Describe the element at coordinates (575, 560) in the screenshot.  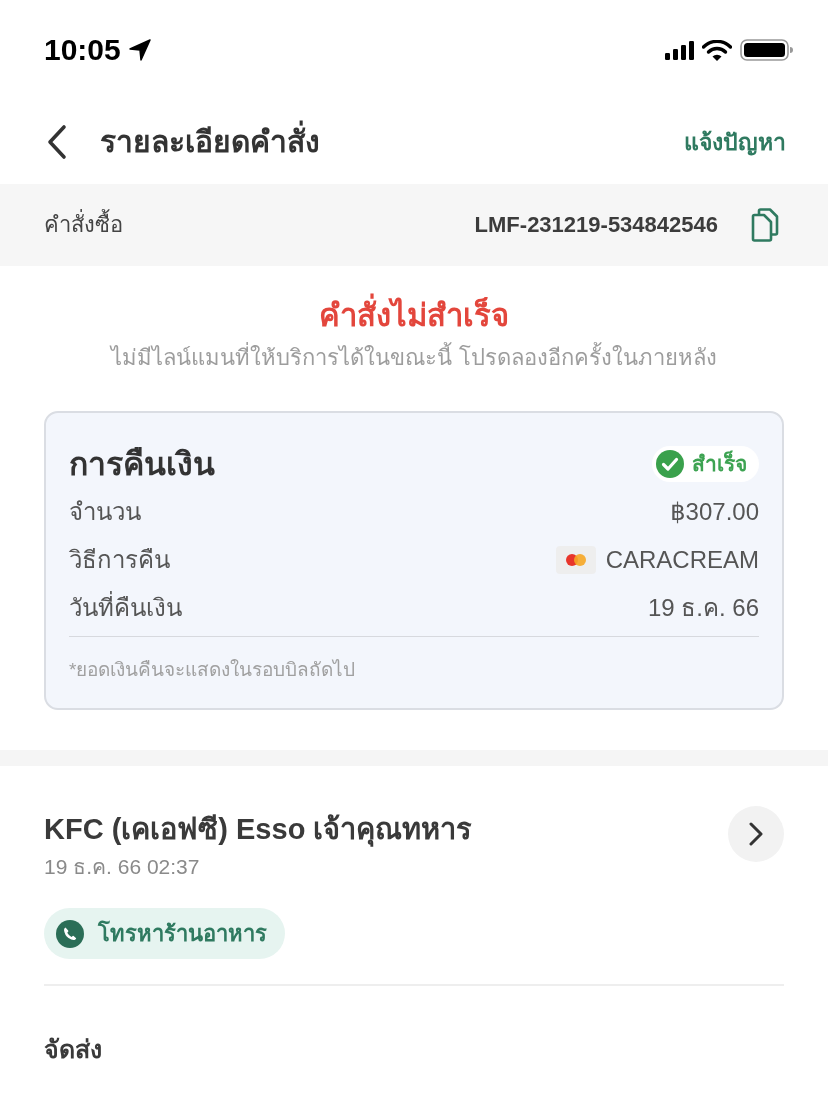
I see `payment-card-icon` at that location.